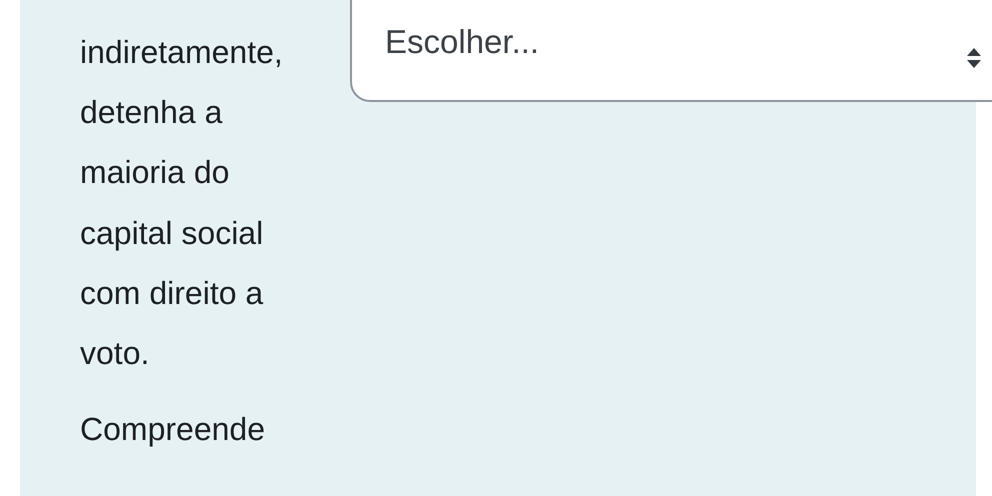 The width and height of the screenshot is (992, 496). Describe the element at coordinates (974, 58) in the screenshot. I see `up-down-arrows-icon` at that location.